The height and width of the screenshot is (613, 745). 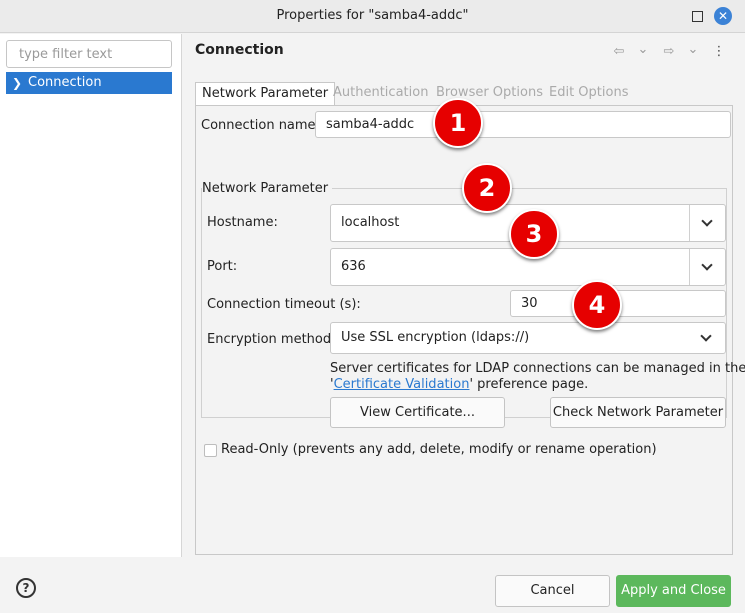 I want to click on forward-icon: ⇨, so click(x=669, y=51).